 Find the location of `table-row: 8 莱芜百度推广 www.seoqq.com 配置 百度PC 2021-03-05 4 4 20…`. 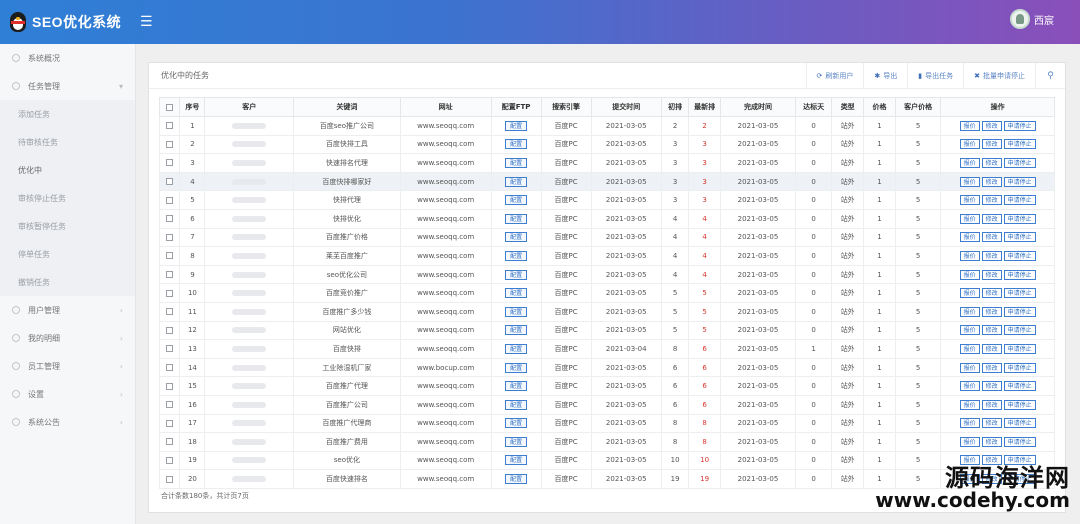

table-row: 8 莱芜百度推广 www.seoqq.com 配置 百度PC 2021-03-05 4 4 20… is located at coordinates (606, 256).